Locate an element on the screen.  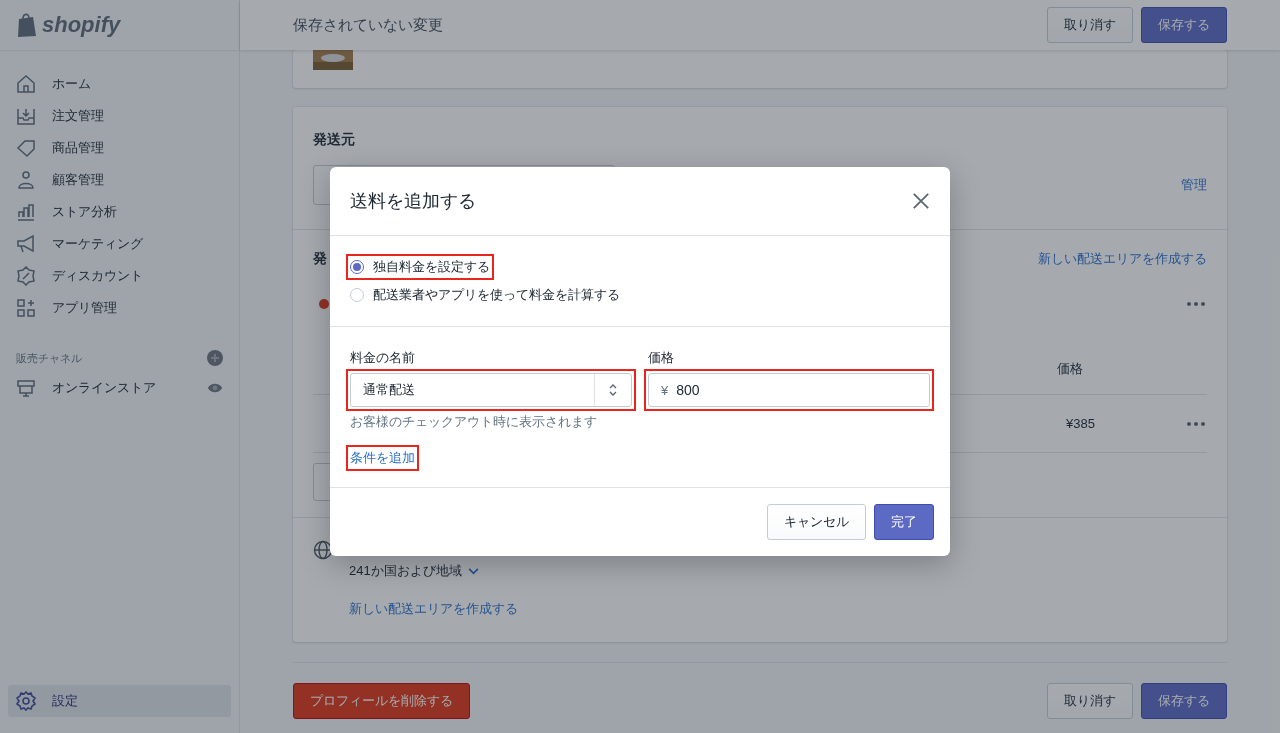
nav-item: アプリ管理 is located at coordinates (119, 308).